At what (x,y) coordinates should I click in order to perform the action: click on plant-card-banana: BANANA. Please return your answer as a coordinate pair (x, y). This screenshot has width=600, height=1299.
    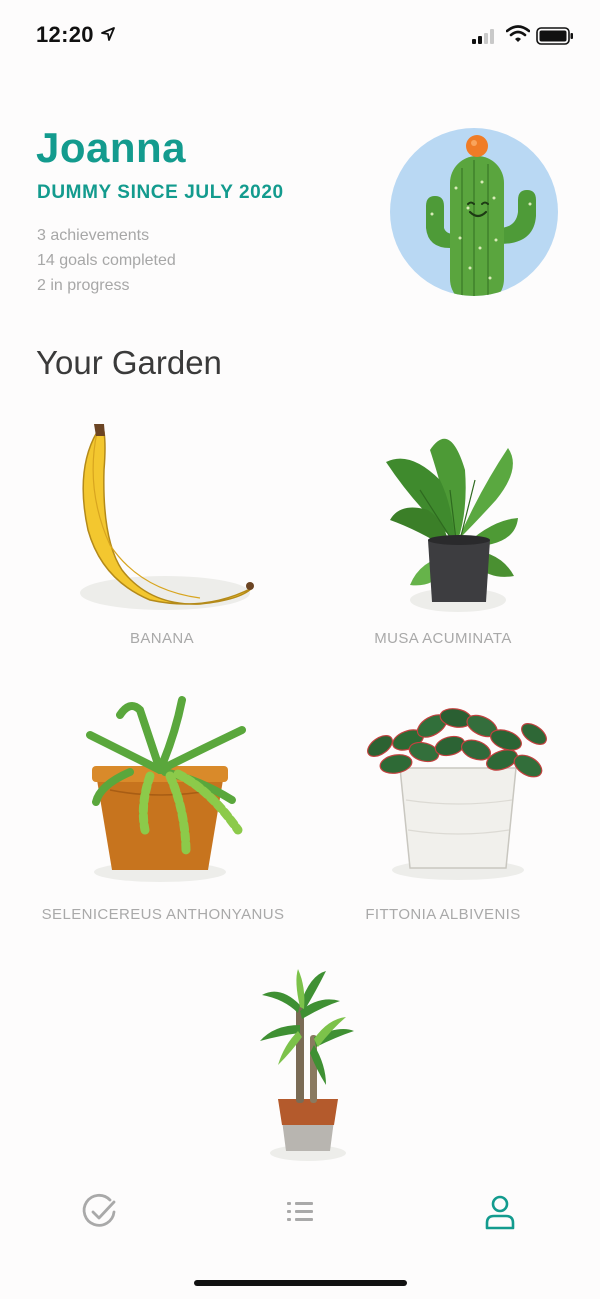
    Looking at the image, I should click on (150, 535).